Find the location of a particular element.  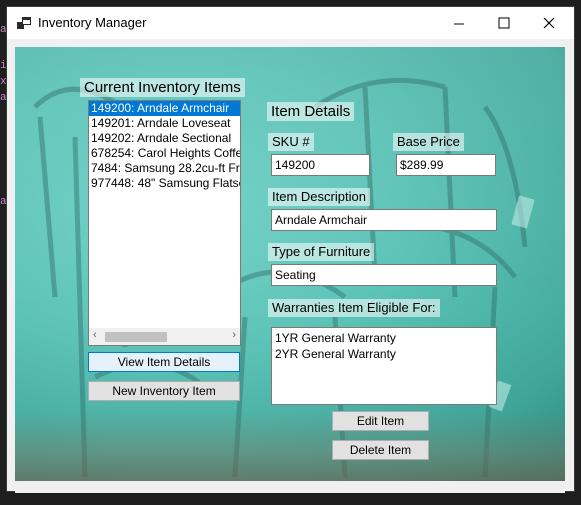

warranty-item: 2YR General Warranty is located at coordinates (384, 354).